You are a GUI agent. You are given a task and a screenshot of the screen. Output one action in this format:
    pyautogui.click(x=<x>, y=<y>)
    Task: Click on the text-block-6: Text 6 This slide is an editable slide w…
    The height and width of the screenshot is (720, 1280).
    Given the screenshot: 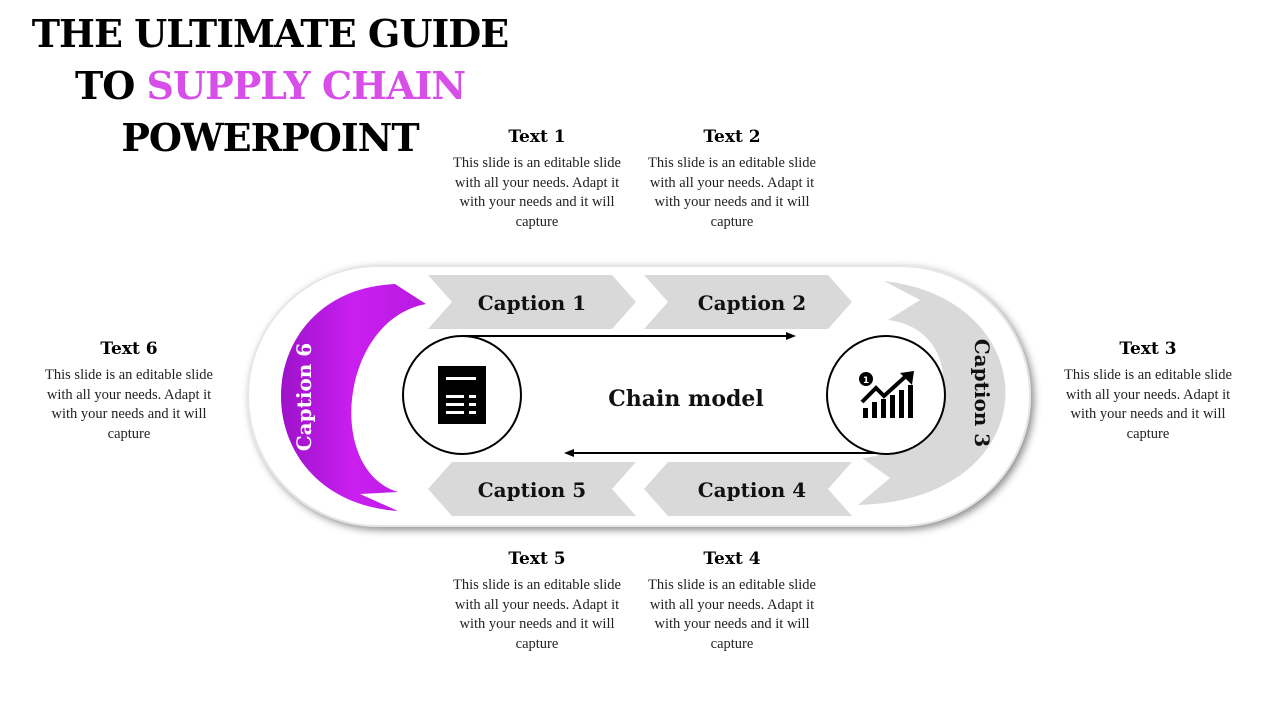 What is the action you would take?
    pyautogui.click(x=129, y=391)
    